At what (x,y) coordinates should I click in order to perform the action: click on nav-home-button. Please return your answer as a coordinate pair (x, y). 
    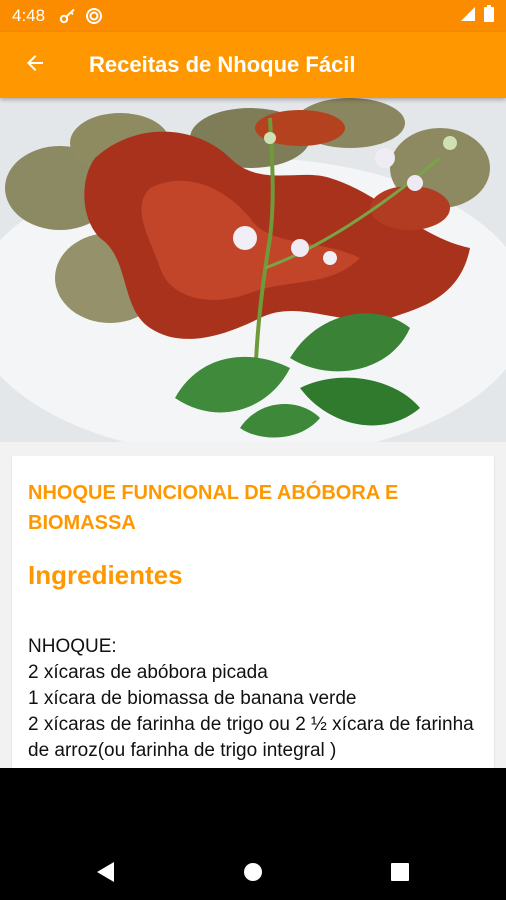
    Looking at the image, I should click on (253, 874).